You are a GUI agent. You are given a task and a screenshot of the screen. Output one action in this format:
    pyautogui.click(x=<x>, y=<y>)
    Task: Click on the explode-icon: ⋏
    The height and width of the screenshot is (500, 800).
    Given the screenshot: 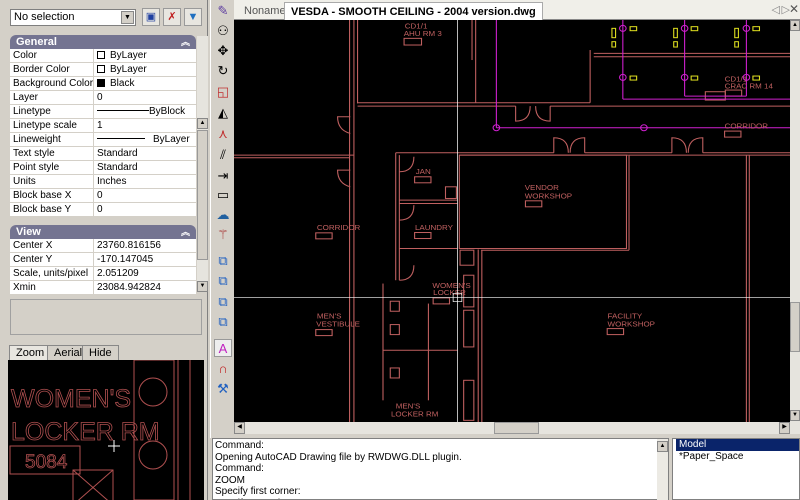 What is the action you would take?
    pyautogui.click(x=223, y=134)
    